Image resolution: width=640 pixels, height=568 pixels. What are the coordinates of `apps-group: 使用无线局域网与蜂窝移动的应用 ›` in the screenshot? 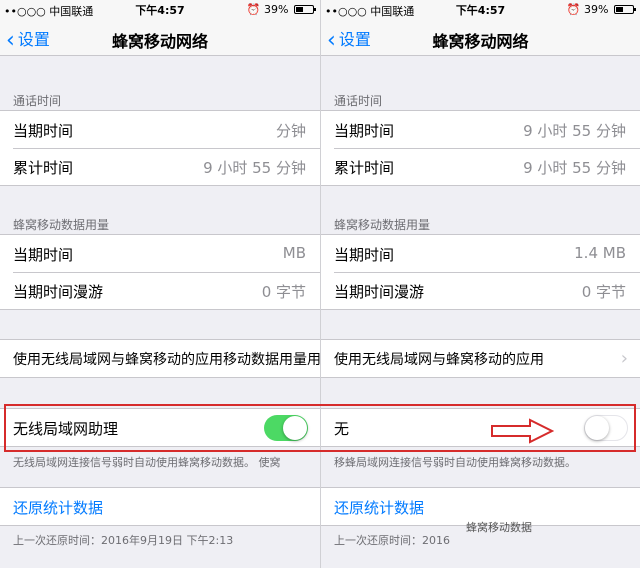 It's located at (480, 358).